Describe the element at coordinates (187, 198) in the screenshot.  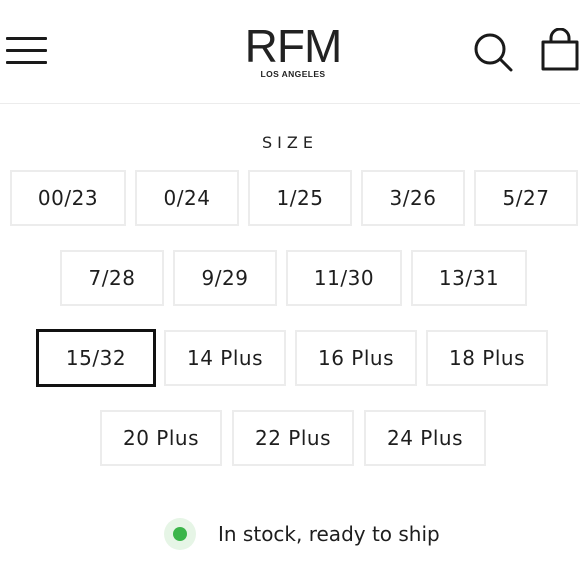
I see `size-option-0-24: 0/24` at that location.